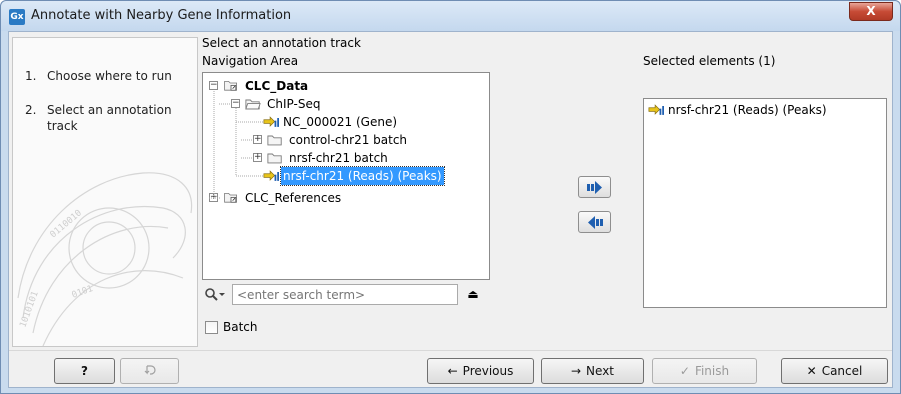 Image resolution: width=901 pixels, height=394 pixels. I want to click on annotation-track-icon, so click(656, 109).